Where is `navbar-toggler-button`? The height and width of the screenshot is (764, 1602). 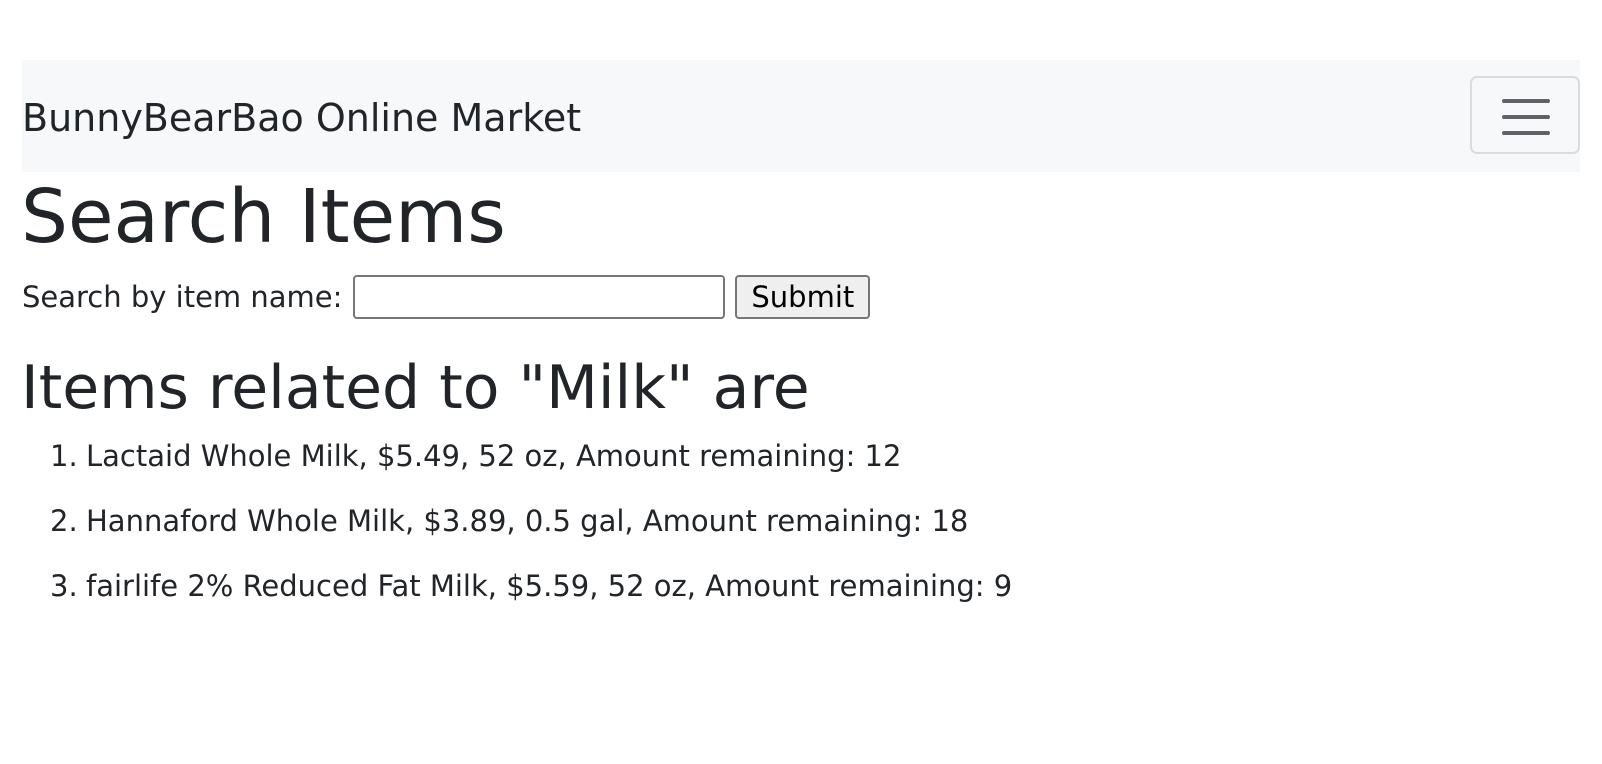 navbar-toggler-button is located at coordinates (1525, 115).